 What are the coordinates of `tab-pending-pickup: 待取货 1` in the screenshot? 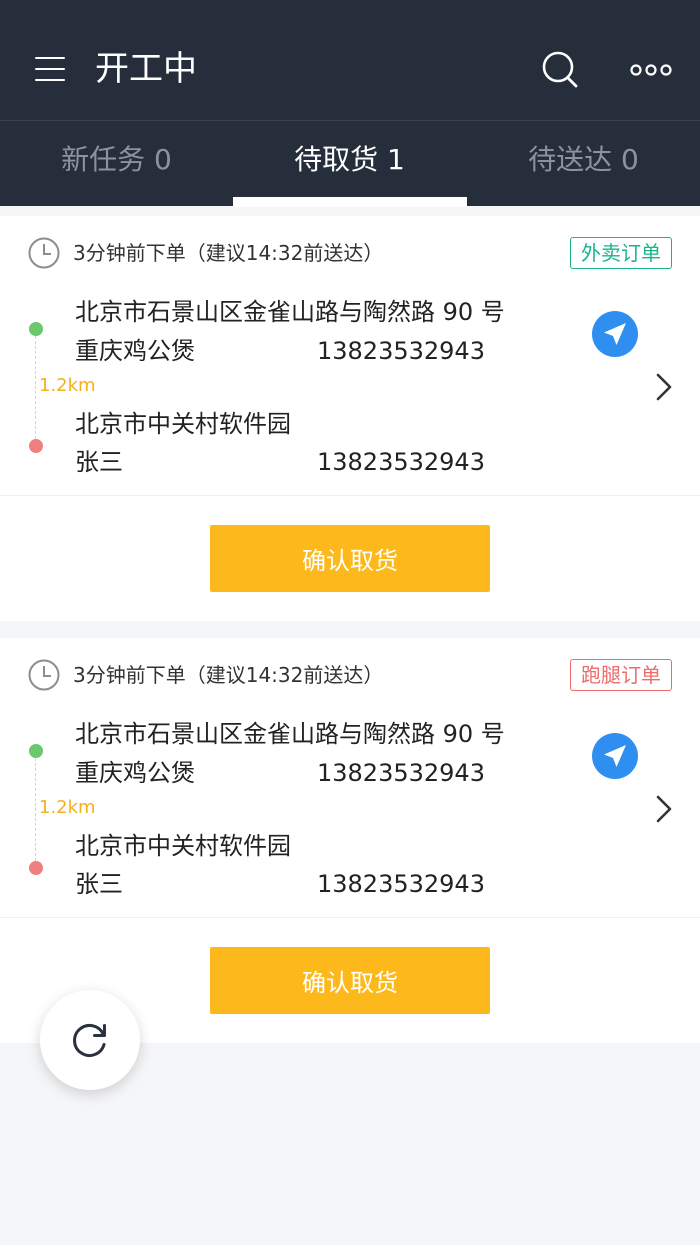 It's located at (349, 164).